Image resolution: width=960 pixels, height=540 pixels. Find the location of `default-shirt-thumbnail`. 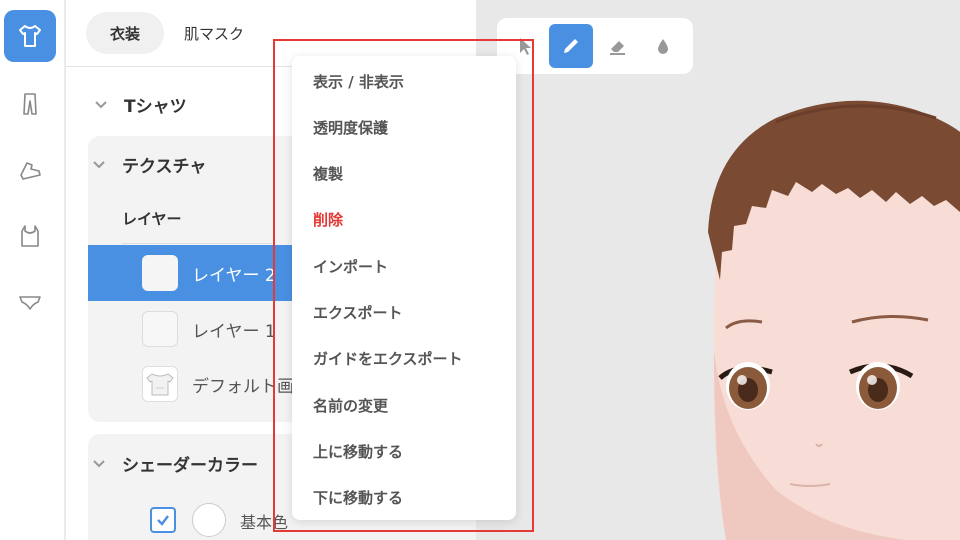

default-shirt-thumbnail is located at coordinates (160, 384).